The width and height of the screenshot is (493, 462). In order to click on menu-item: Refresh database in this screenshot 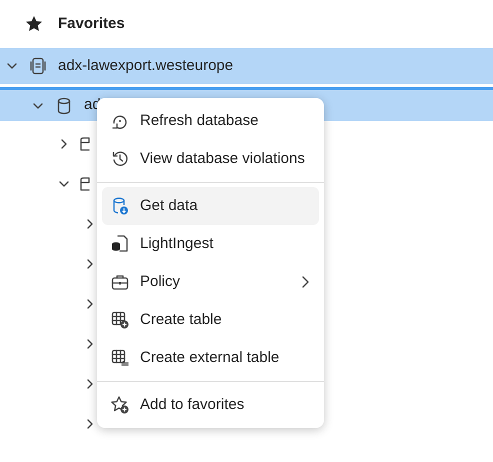, I will do `click(210, 121)`.